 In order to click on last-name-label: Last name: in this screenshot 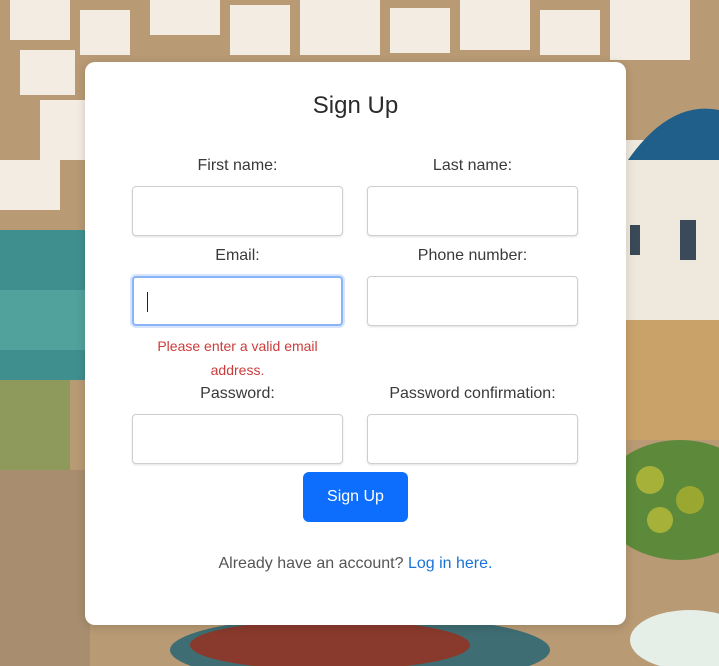, I will do `click(472, 165)`.